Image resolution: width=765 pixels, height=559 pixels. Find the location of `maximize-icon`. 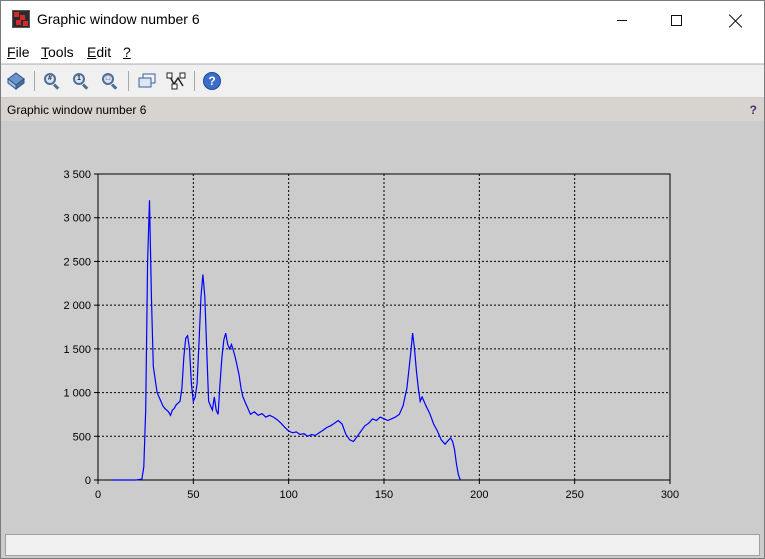

maximize-icon is located at coordinates (676, 20).